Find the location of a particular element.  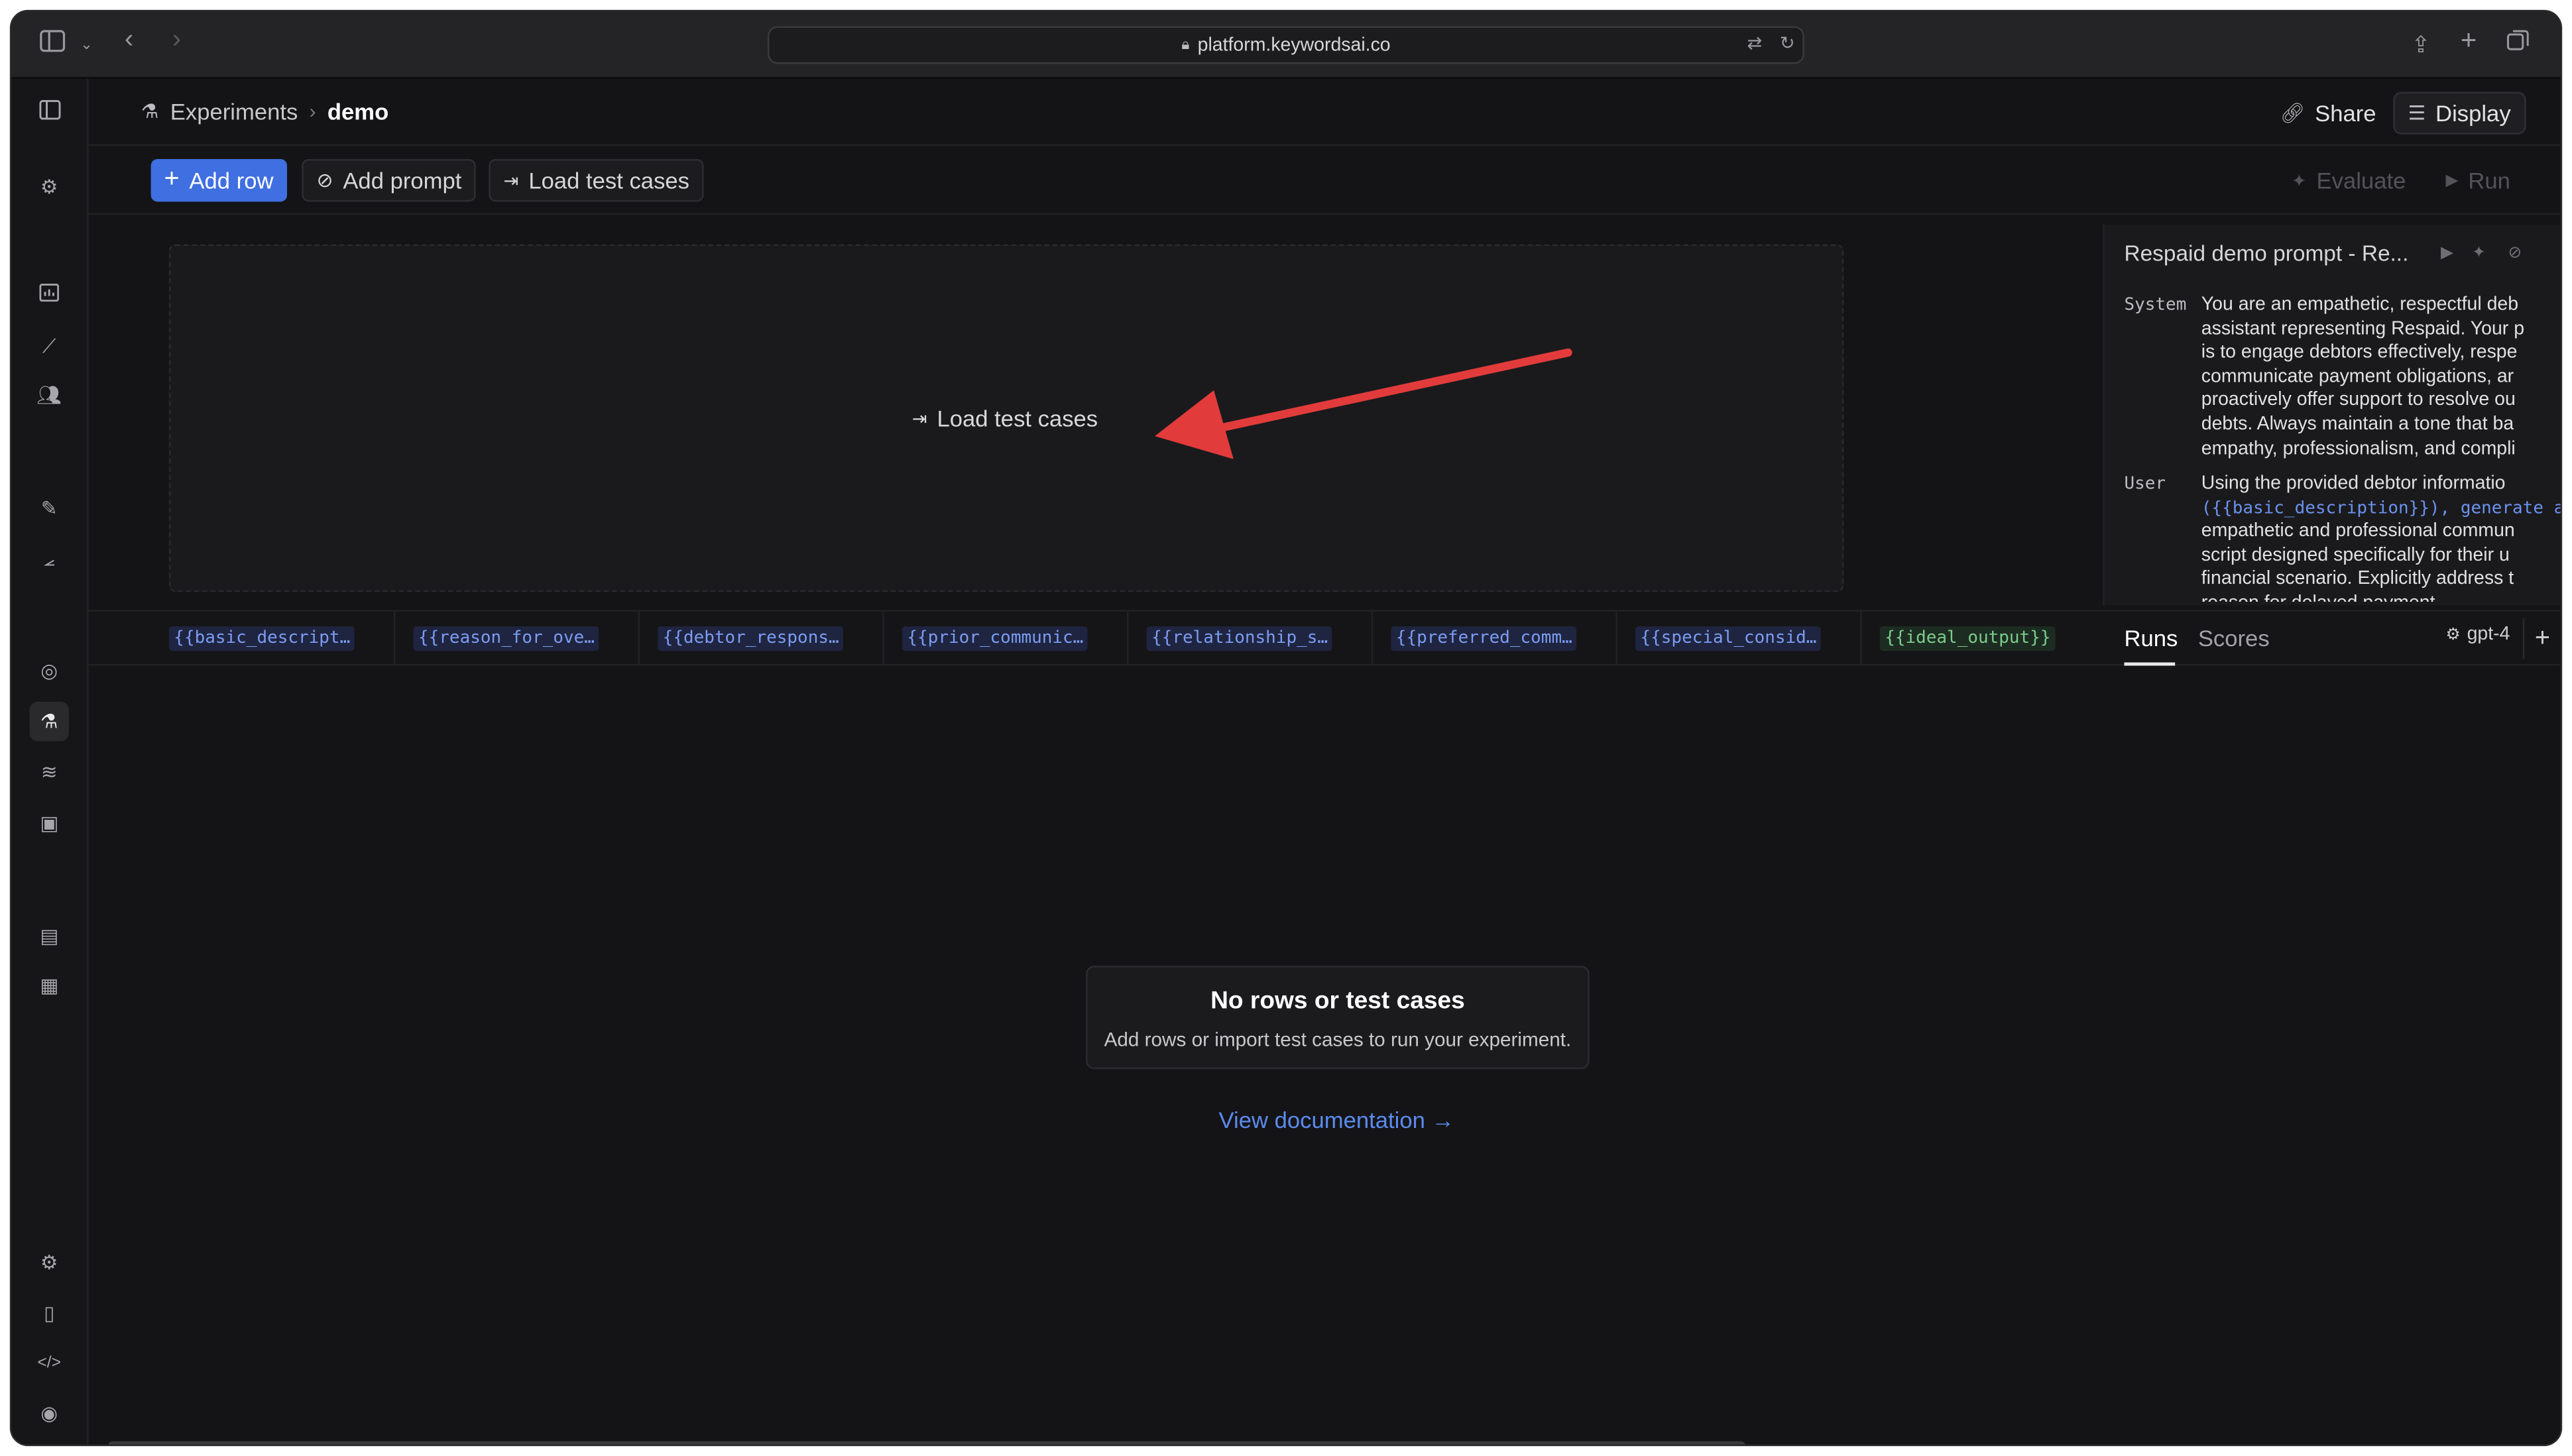

hide-icon: ⊘ is located at coordinates (2515, 253).